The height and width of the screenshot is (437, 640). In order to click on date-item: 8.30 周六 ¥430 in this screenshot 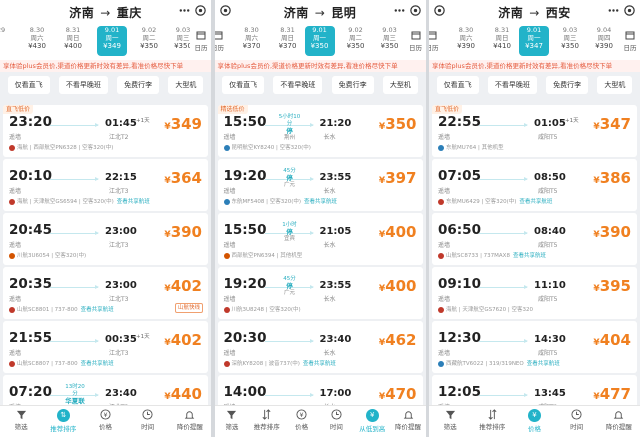, I will do `click(37, 41)`.